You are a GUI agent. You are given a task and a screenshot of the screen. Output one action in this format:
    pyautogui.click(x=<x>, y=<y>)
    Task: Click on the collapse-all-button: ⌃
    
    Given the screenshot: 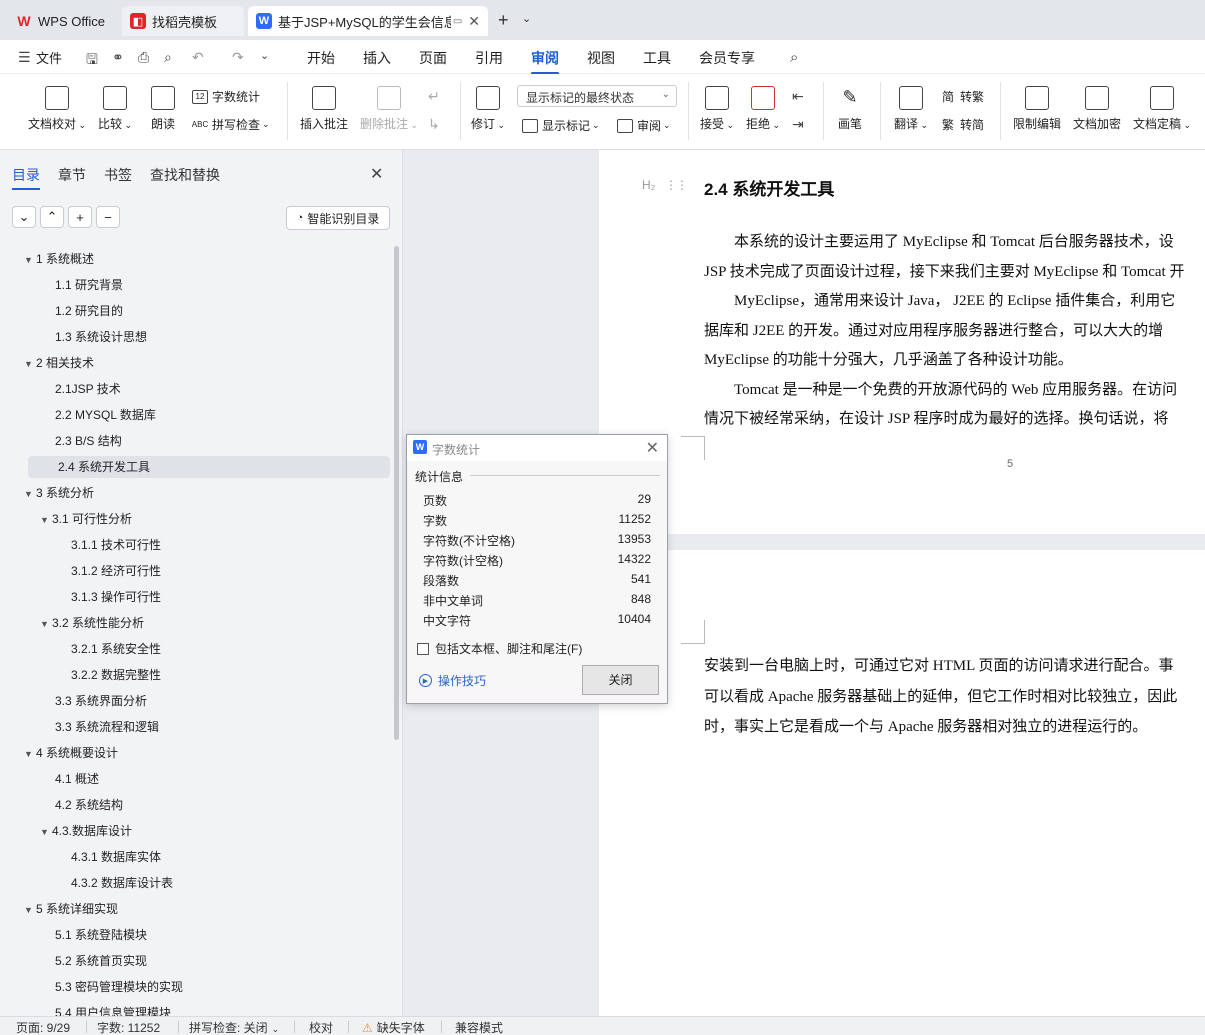 What is the action you would take?
    pyautogui.click(x=52, y=217)
    